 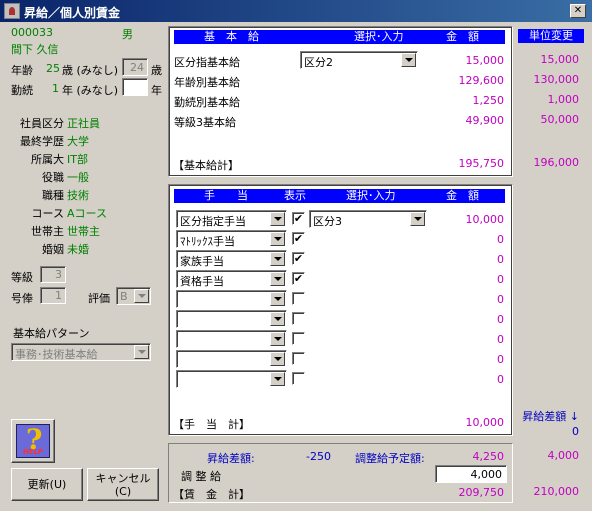 What do you see at coordinates (53, 274) in the screenshot?
I see `grade-input: 3` at bounding box center [53, 274].